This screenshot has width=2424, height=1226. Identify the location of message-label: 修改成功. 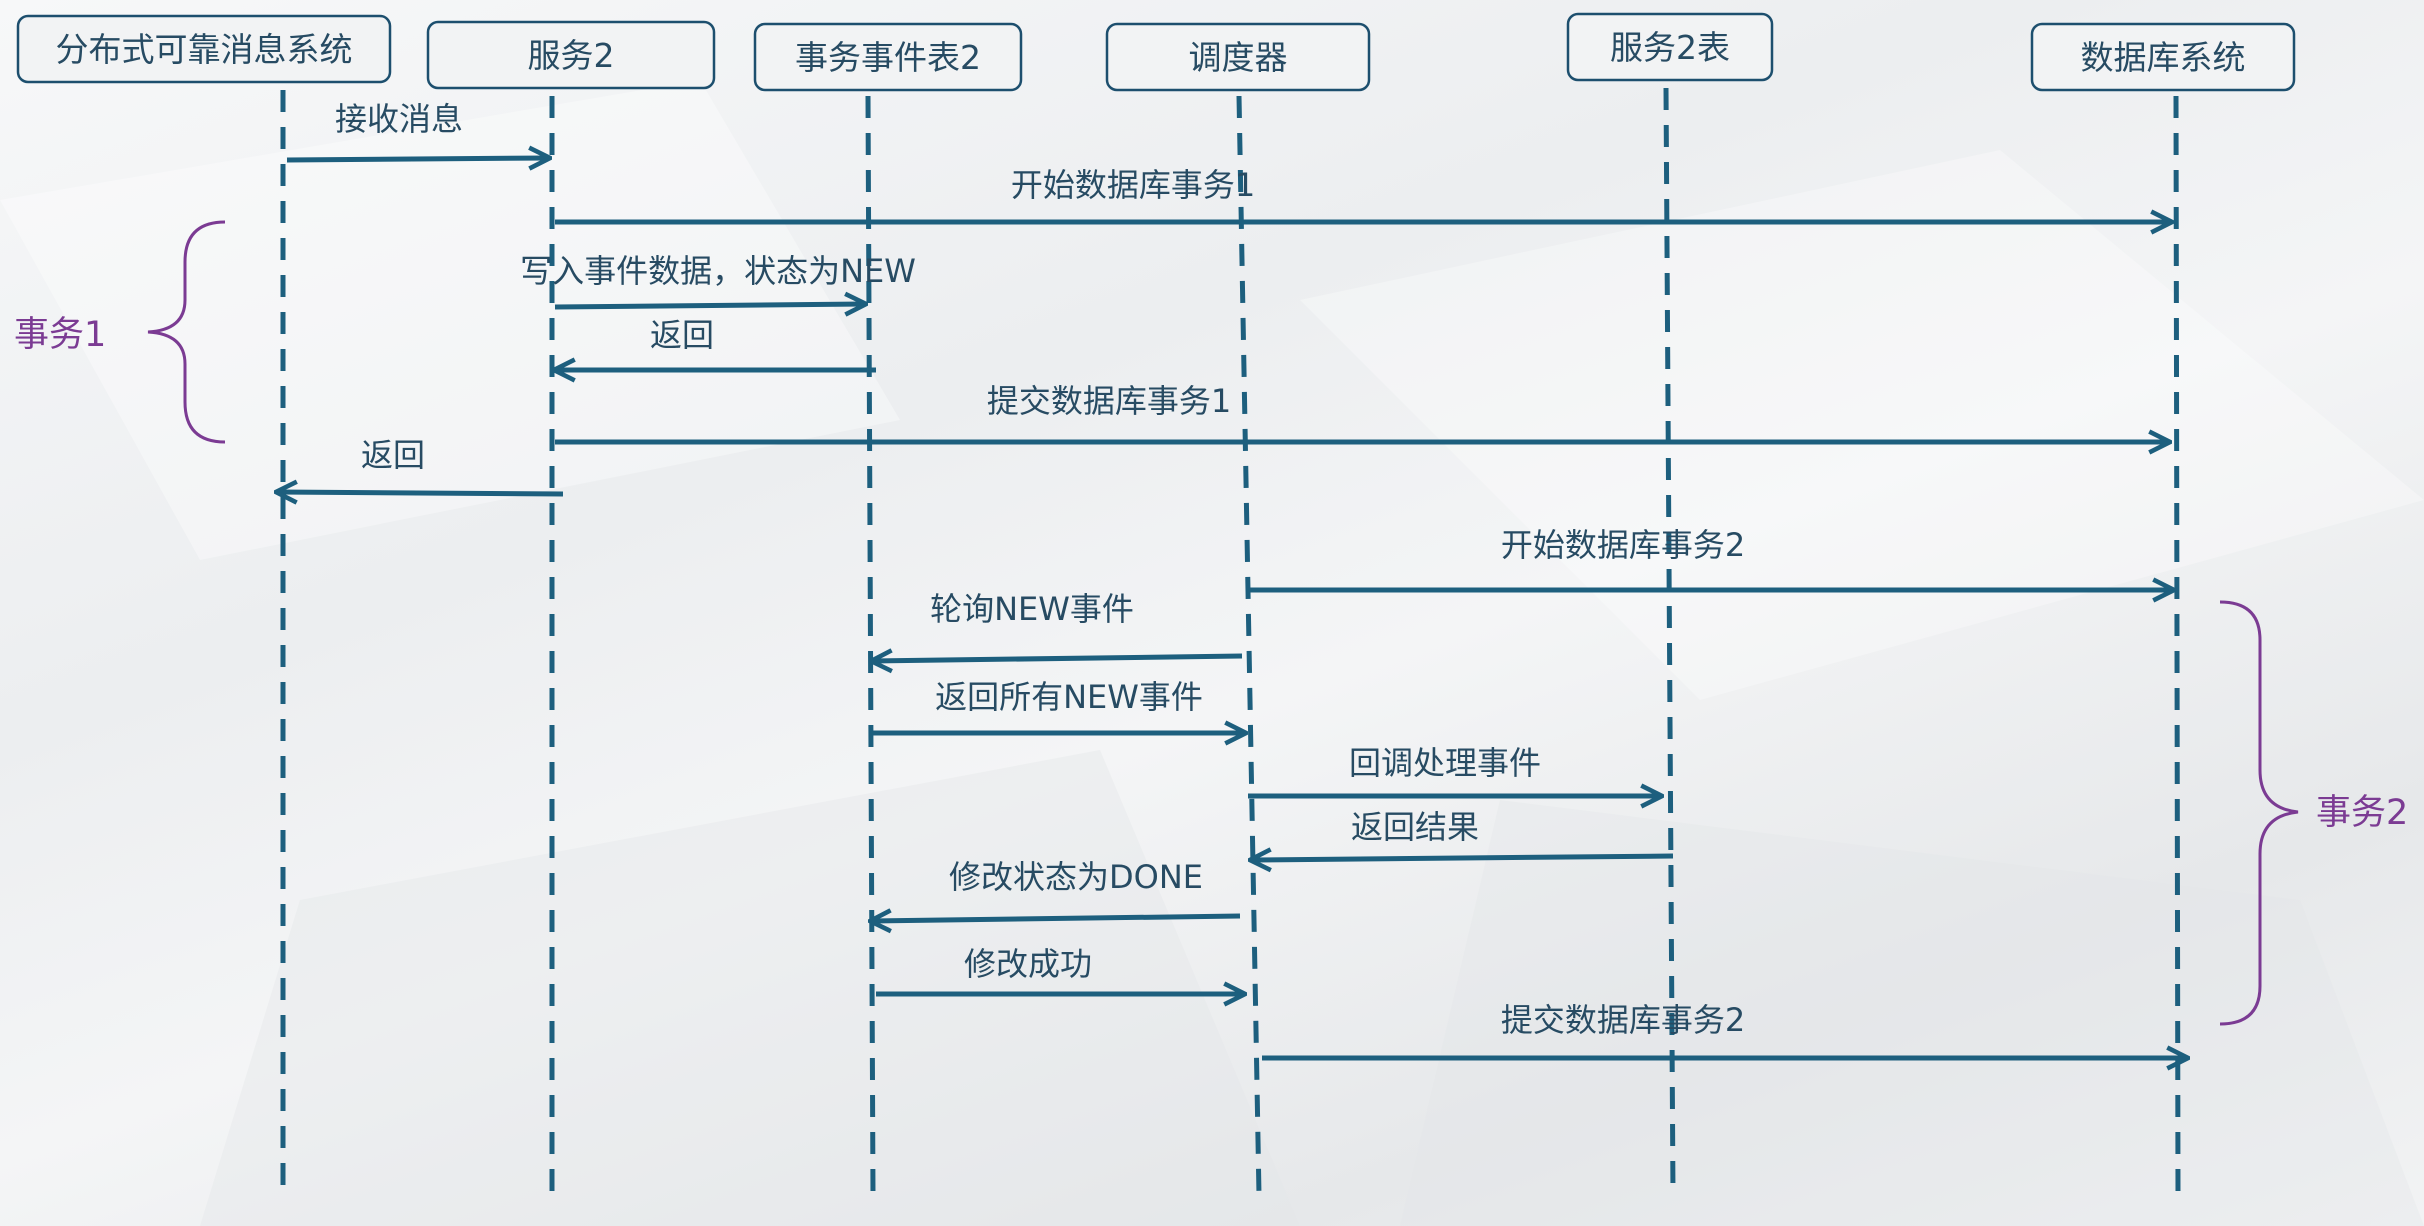
(1028, 964).